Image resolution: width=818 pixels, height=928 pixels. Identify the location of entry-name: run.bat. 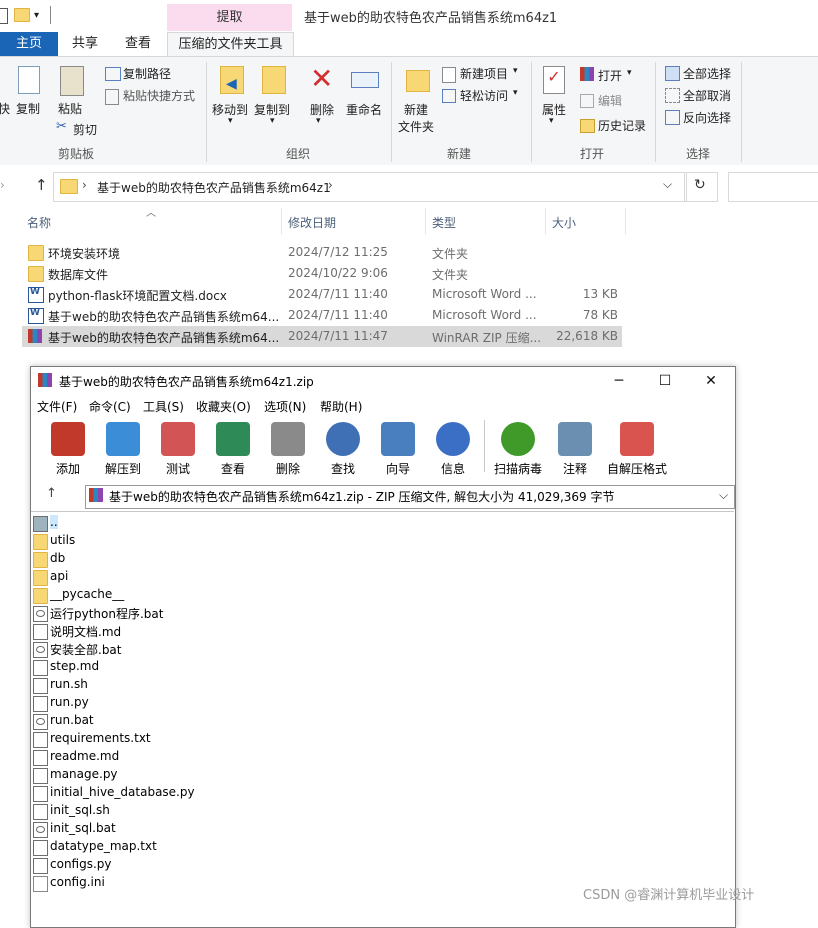
(72, 720).